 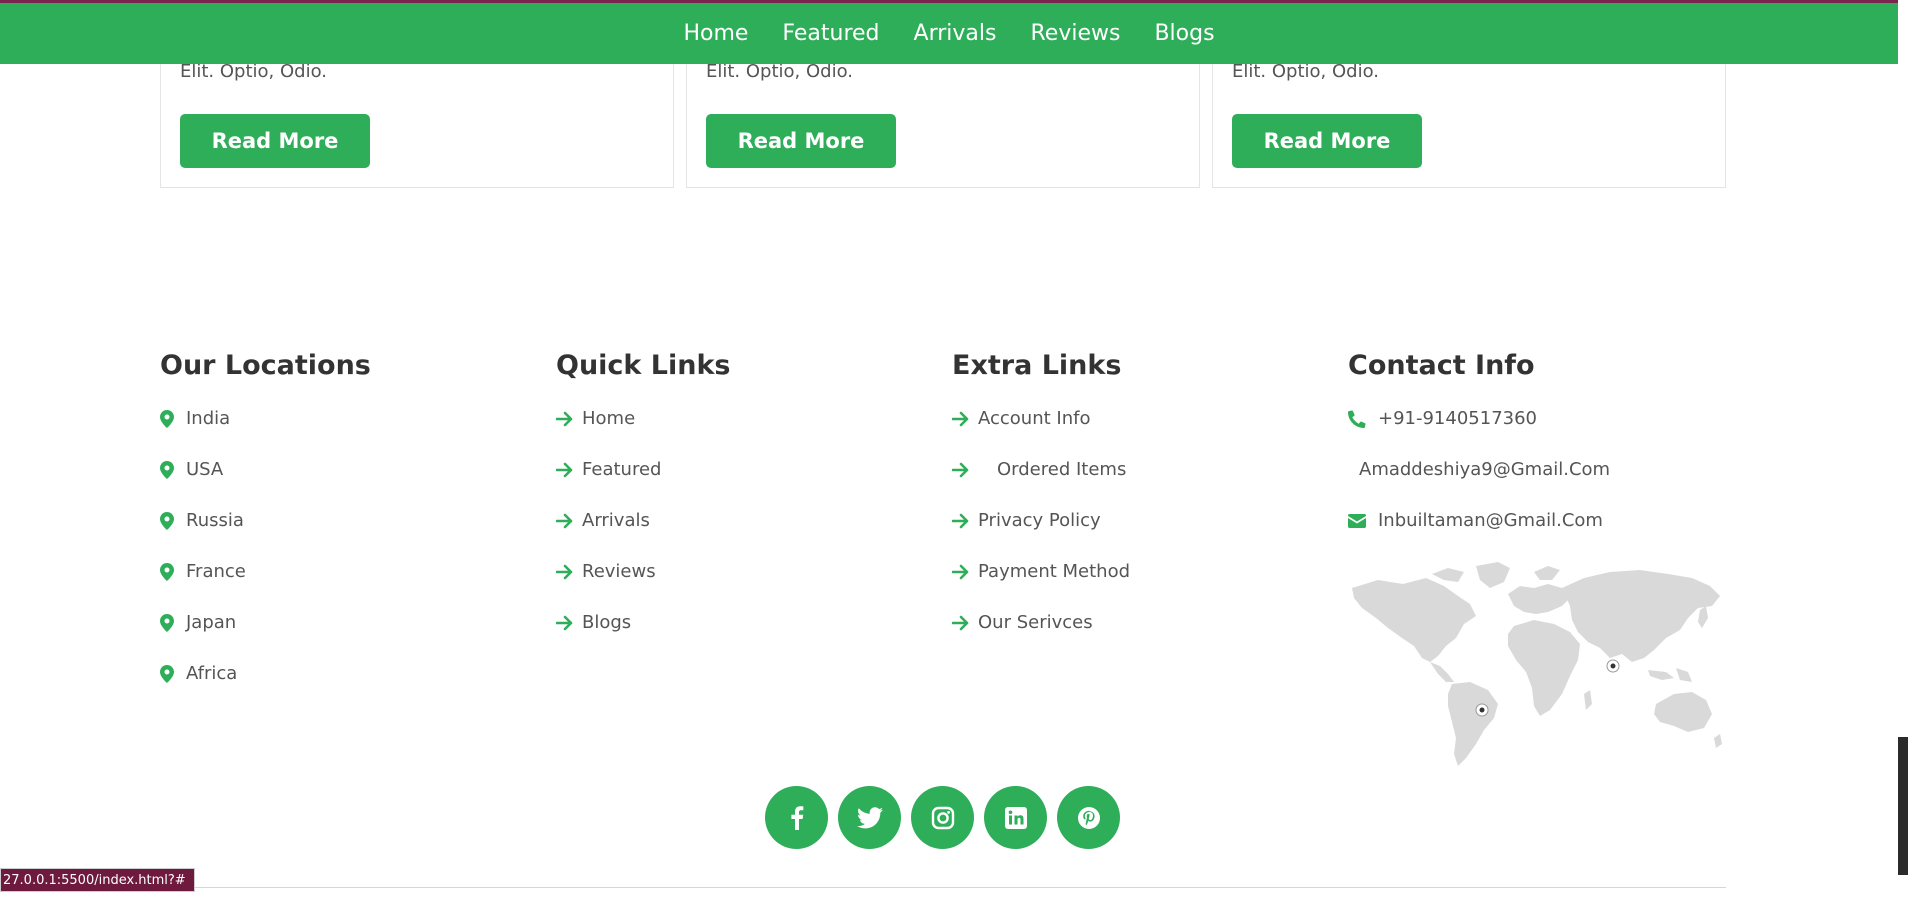 I want to click on location-label: Africa, so click(x=212, y=673).